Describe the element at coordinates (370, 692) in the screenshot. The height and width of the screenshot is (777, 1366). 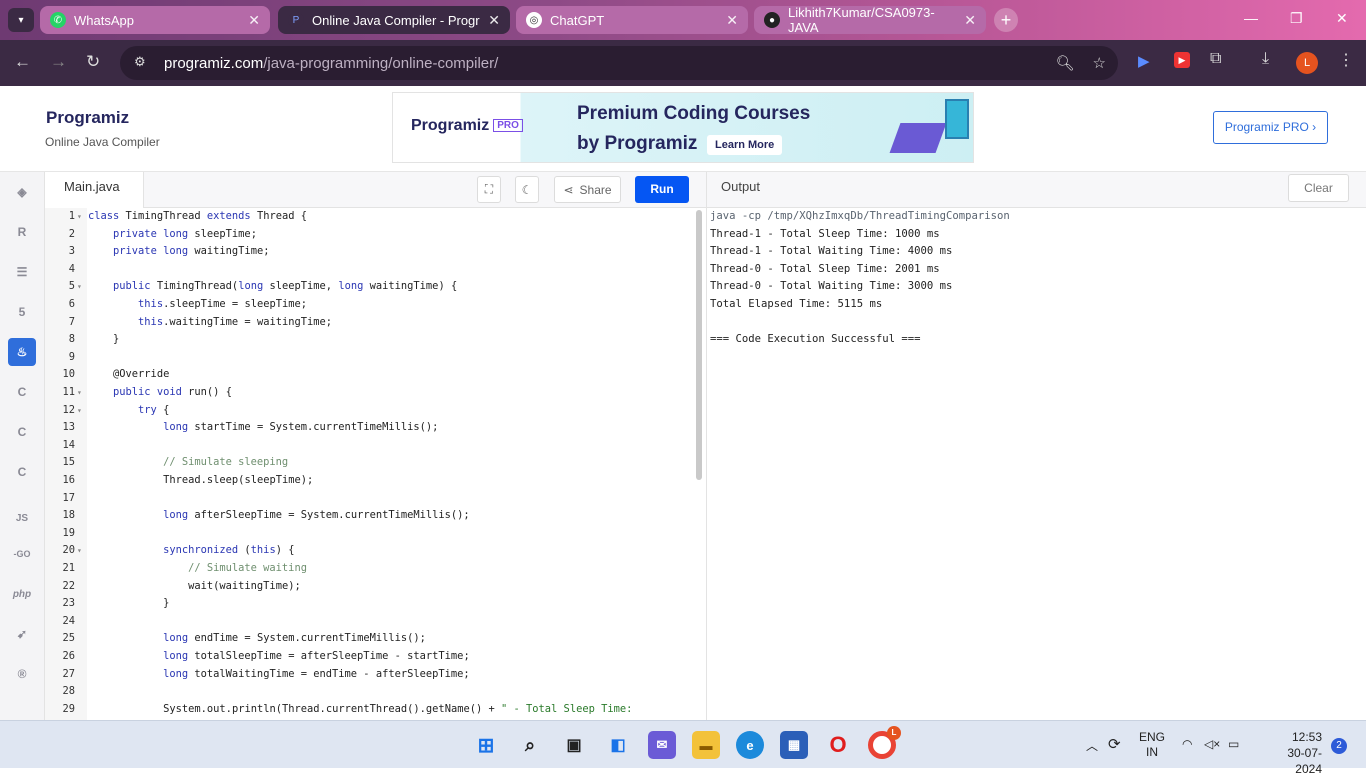
I see `code-line: 28` at that location.